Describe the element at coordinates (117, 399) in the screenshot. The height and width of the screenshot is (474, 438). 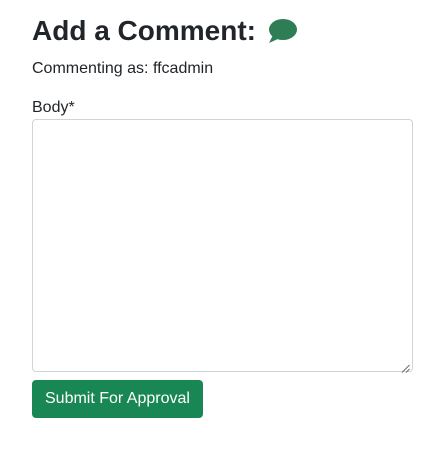
I see `submit-for-approval-button: Submit For Approval` at that location.